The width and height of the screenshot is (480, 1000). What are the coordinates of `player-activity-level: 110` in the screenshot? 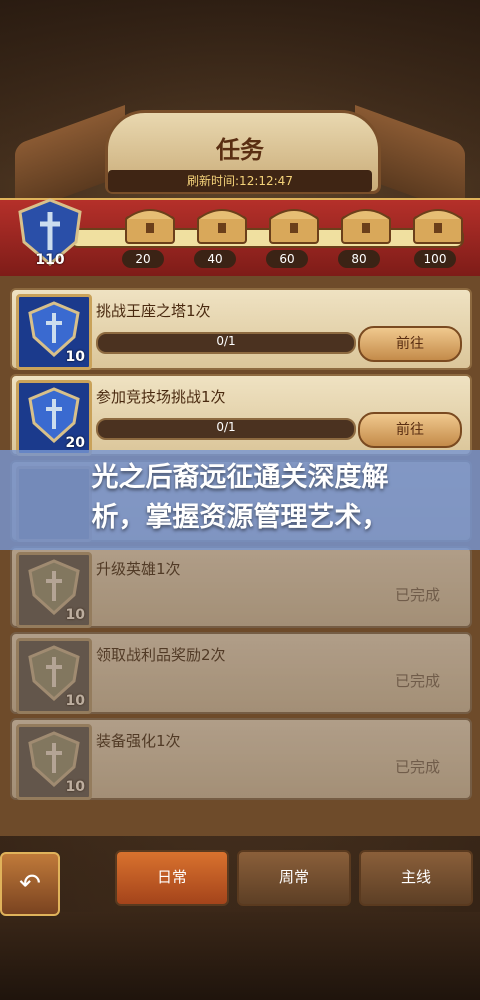 It's located at (50, 260).